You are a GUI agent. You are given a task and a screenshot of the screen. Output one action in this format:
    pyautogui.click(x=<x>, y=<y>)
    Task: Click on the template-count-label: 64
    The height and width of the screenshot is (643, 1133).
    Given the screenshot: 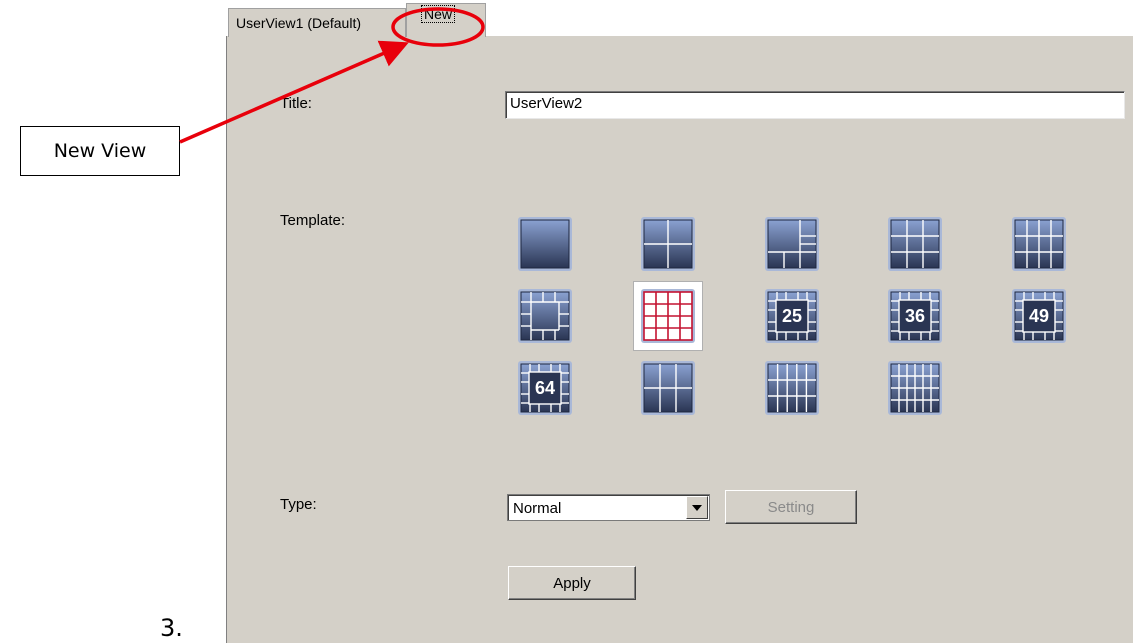 What is the action you would take?
    pyautogui.click(x=545, y=388)
    